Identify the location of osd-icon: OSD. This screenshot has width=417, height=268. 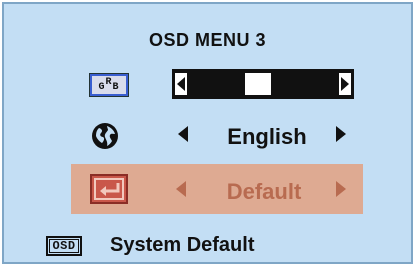
(64, 246).